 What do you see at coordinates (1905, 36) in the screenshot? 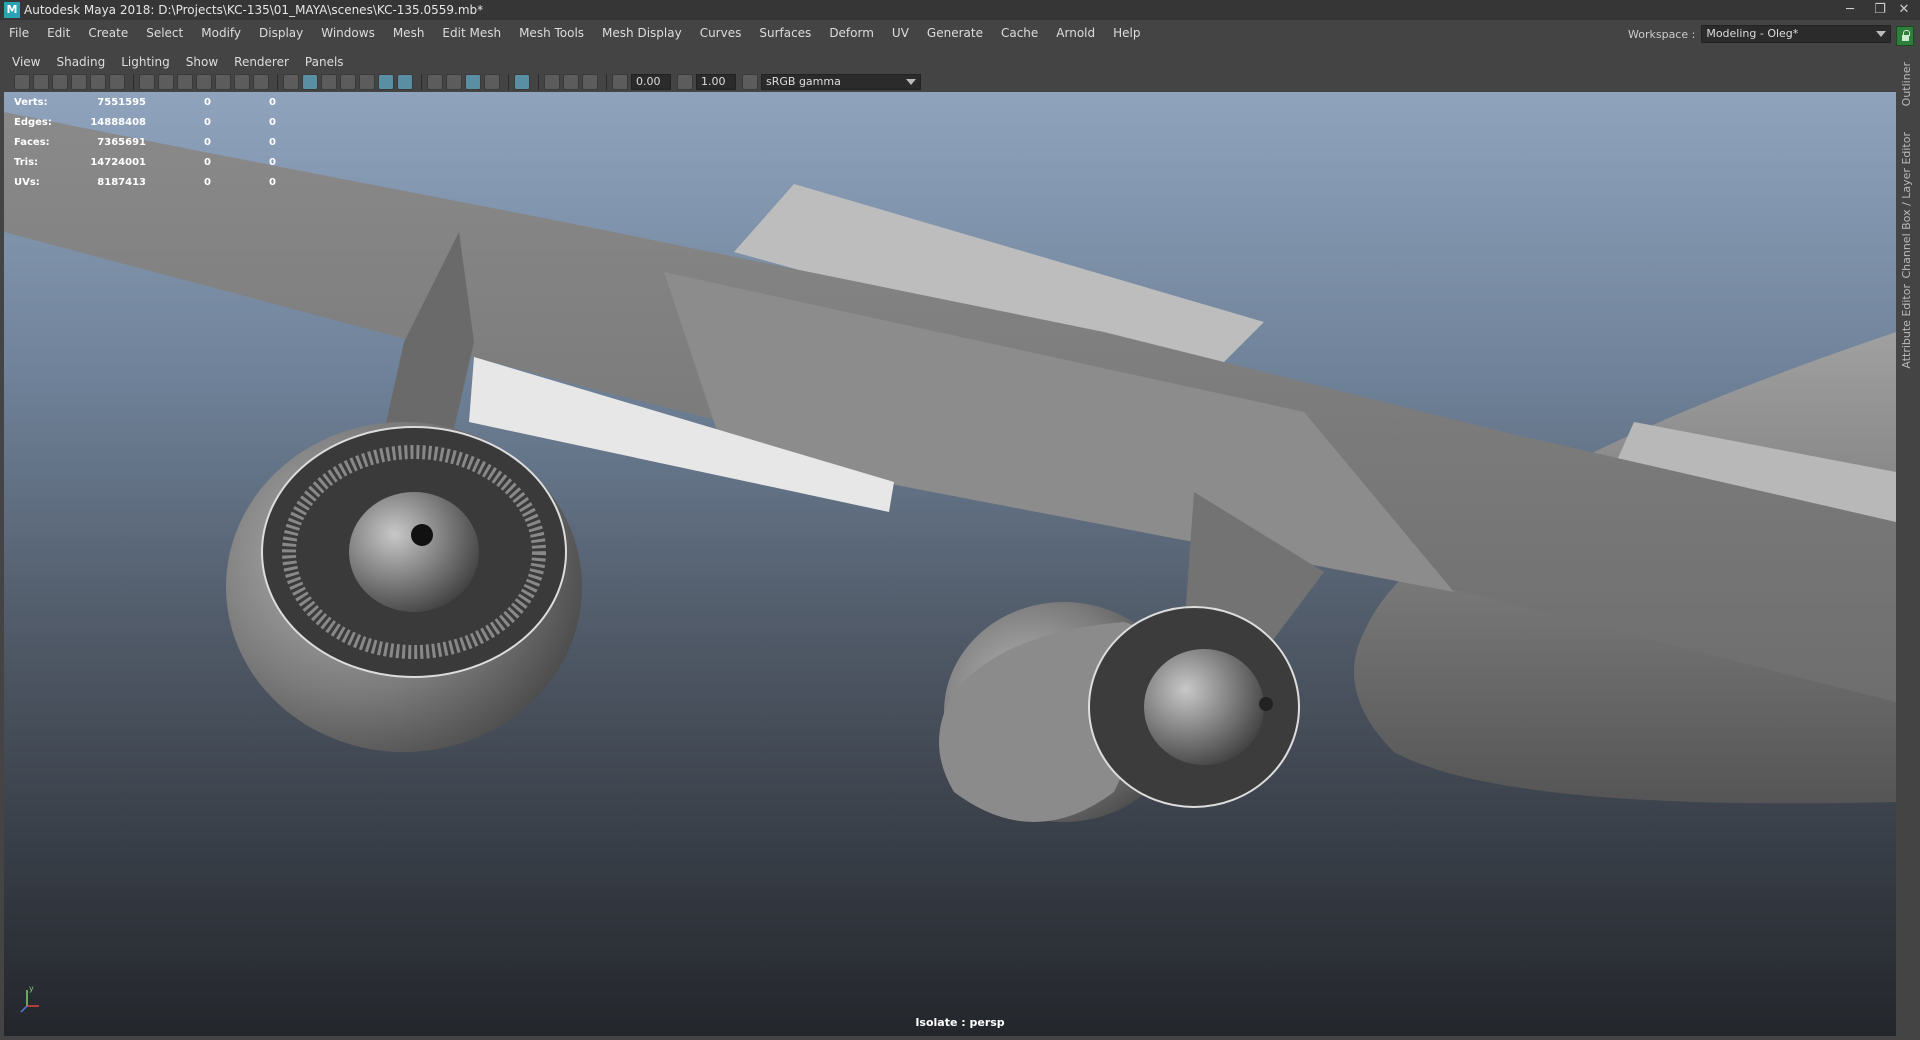
I see `lock-icon` at bounding box center [1905, 36].